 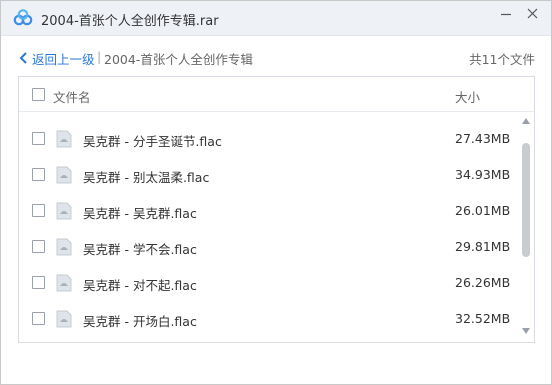 What do you see at coordinates (140, 321) in the screenshot?
I see `file-name: 吴克群 - 开场白.flac` at bounding box center [140, 321].